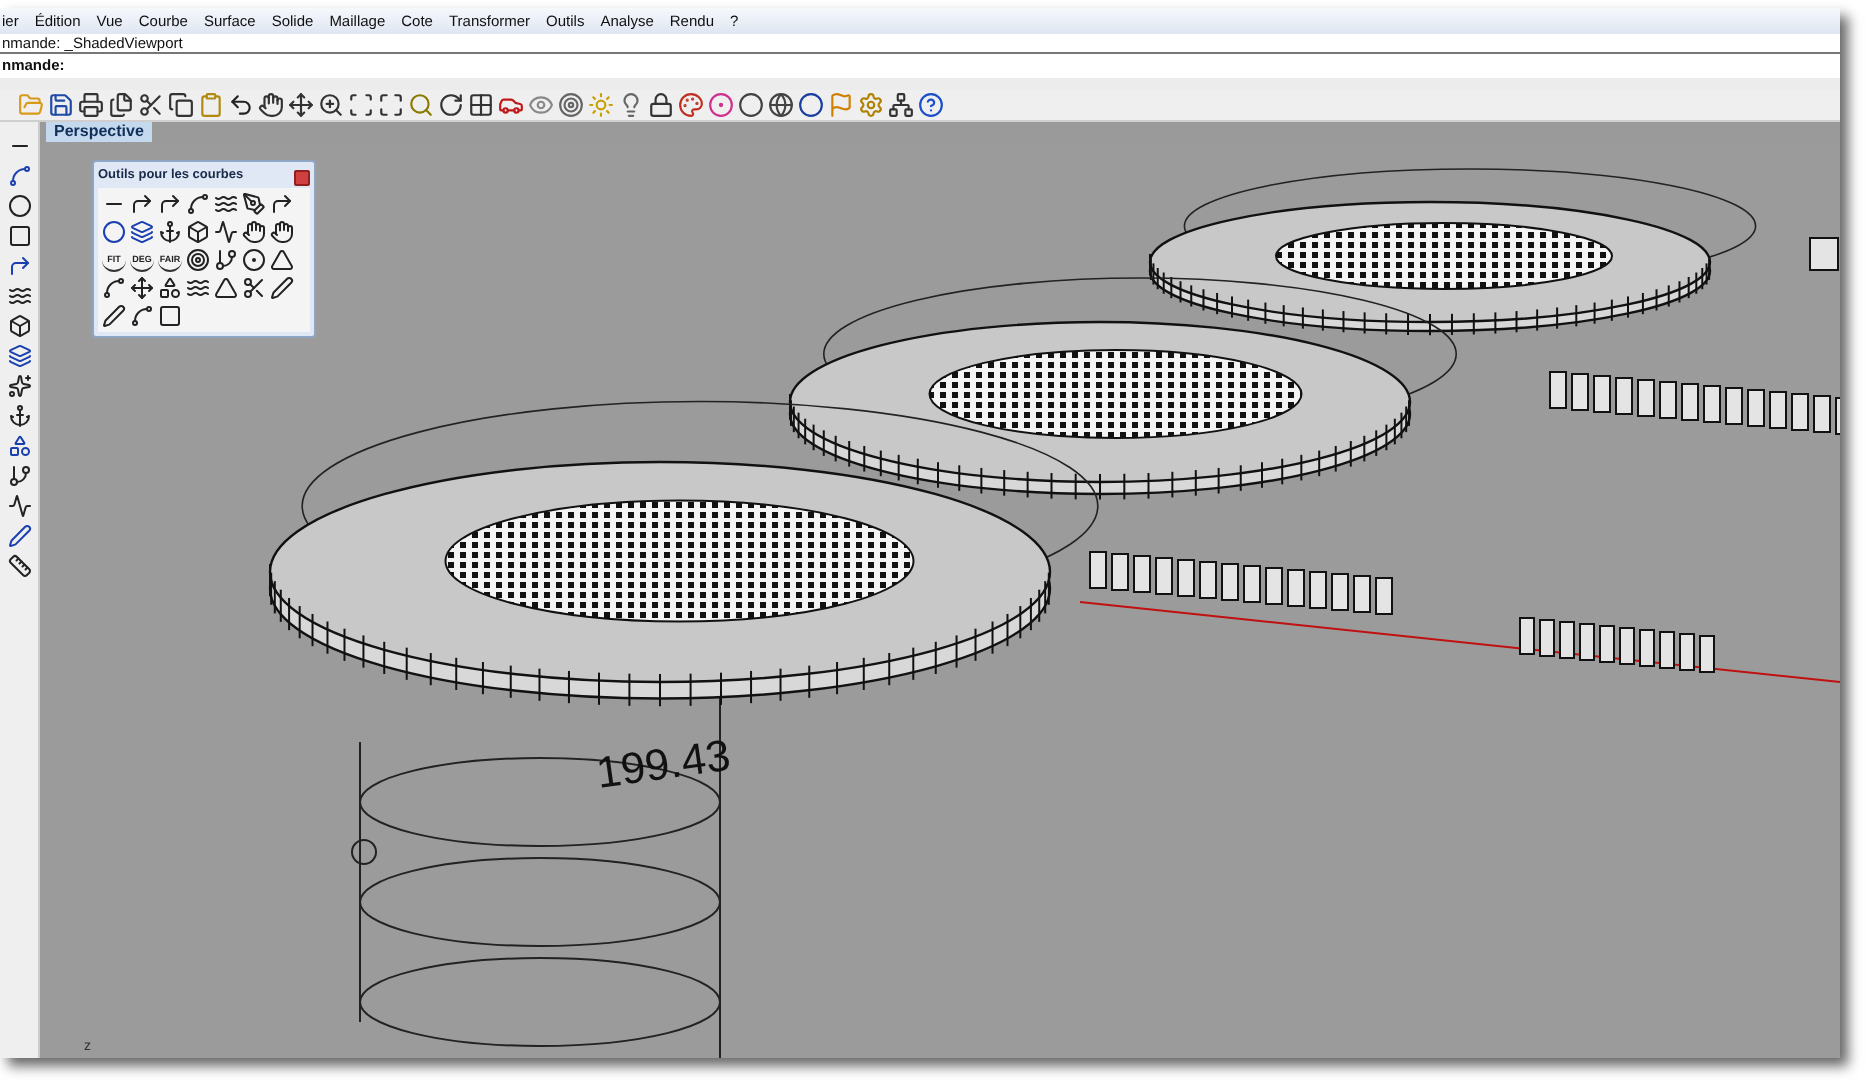 Image resolution: width=1870 pixels, height=1080 pixels. Describe the element at coordinates (150, 105) in the screenshot. I see `cut-icon` at that location.